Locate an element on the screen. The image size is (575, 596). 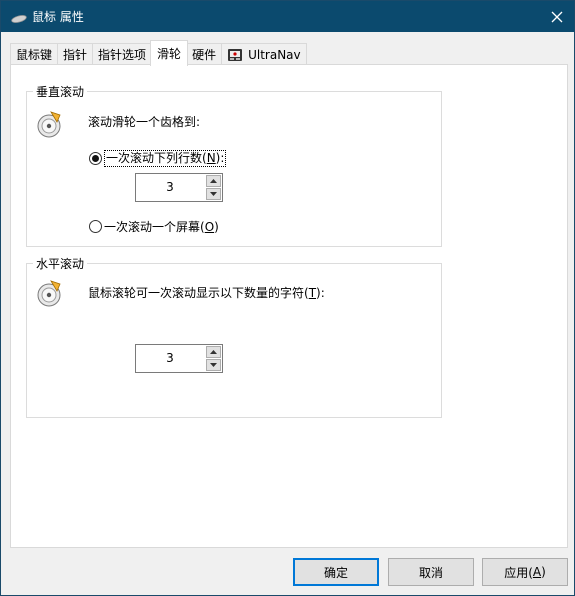
tab-label: 指针选项 is located at coordinates (122, 55).